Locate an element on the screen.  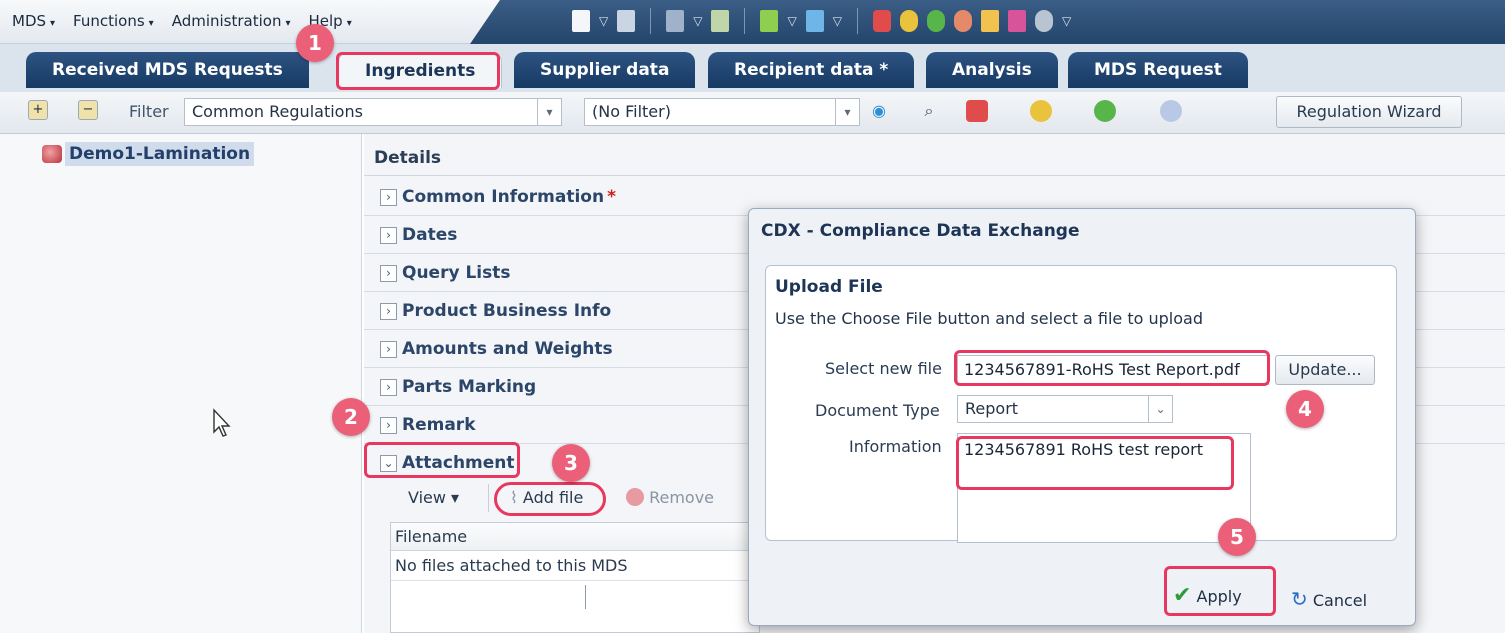
collapse-all-icon: − is located at coordinates (88, 110).